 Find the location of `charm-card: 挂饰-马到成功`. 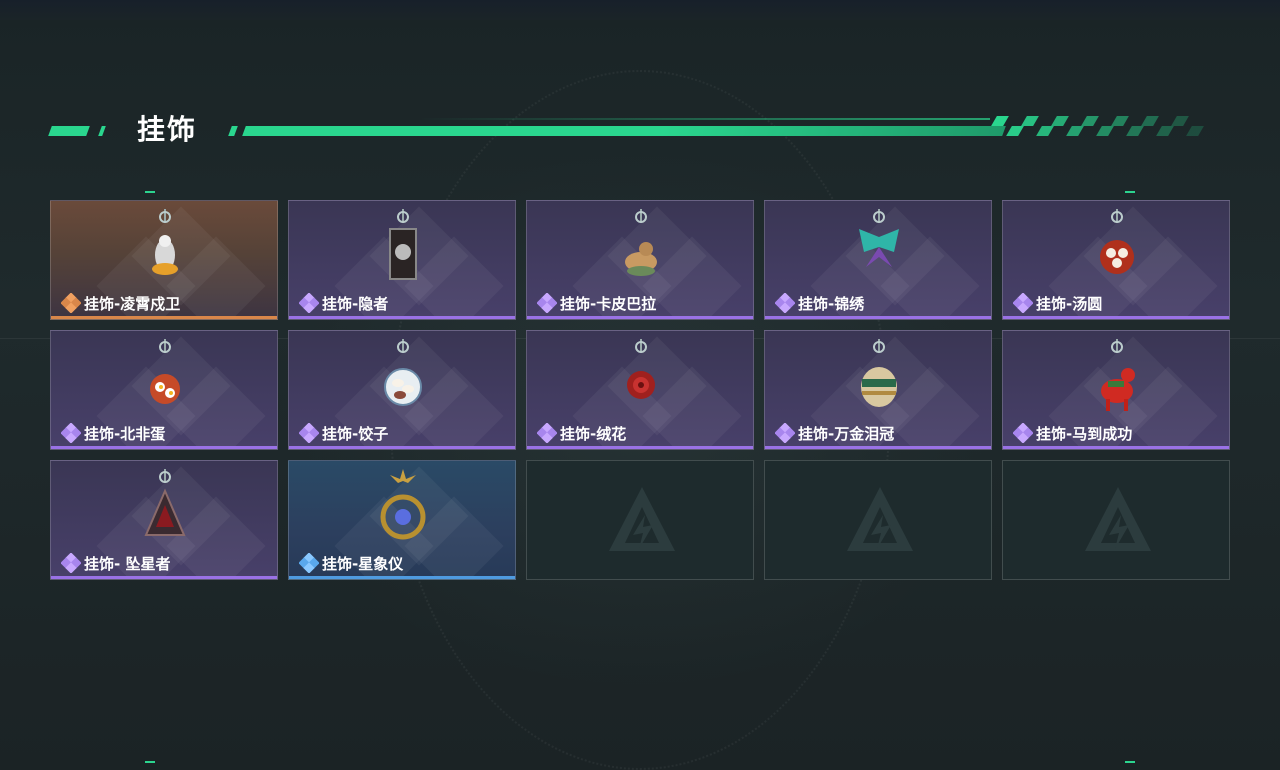

charm-card: 挂饰-马到成功 is located at coordinates (1116, 390).